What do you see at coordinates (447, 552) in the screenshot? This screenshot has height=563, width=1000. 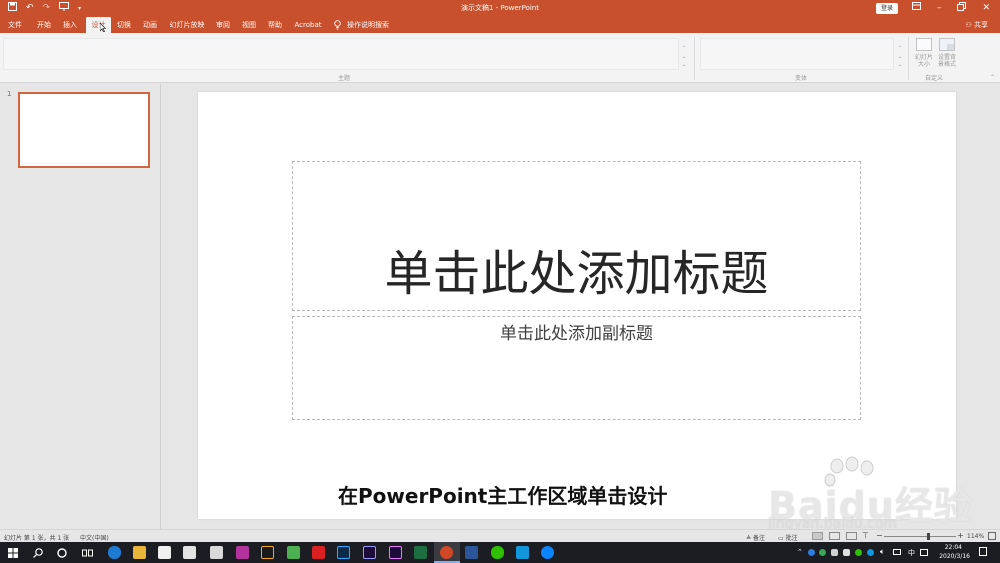 I see `powerpoint-taskbar-button` at bounding box center [447, 552].